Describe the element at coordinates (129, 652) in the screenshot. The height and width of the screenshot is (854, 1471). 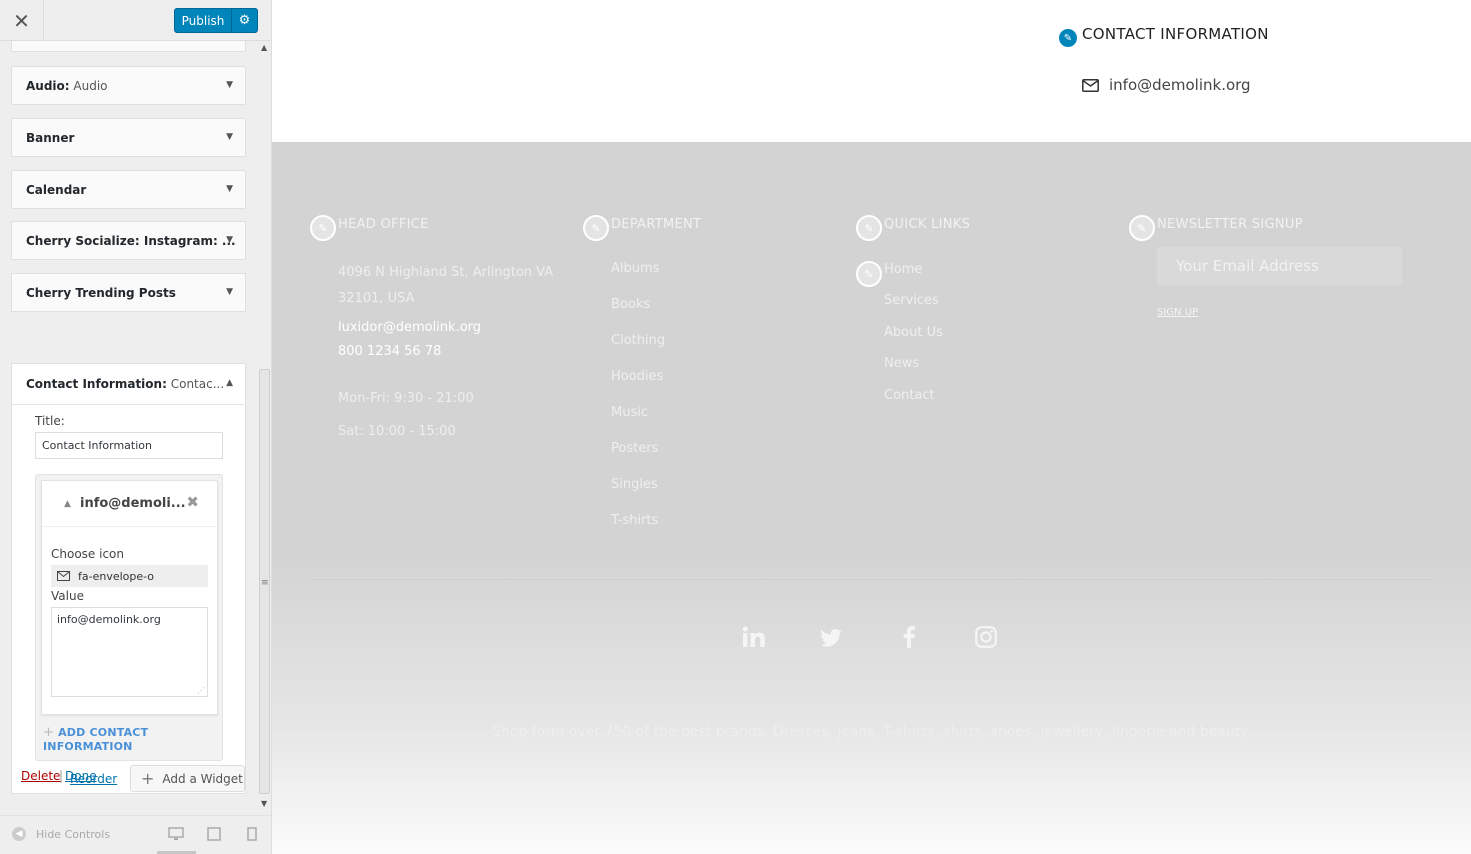
I see `value-textarea: info@demolink.org ⋰` at that location.